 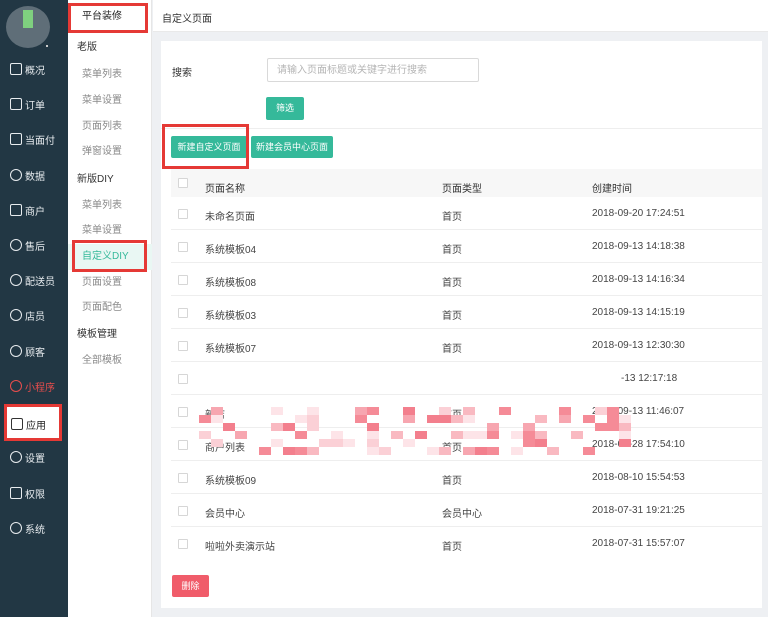 I want to click on column-header-type: 页面类型, so click(x=462, y=189).